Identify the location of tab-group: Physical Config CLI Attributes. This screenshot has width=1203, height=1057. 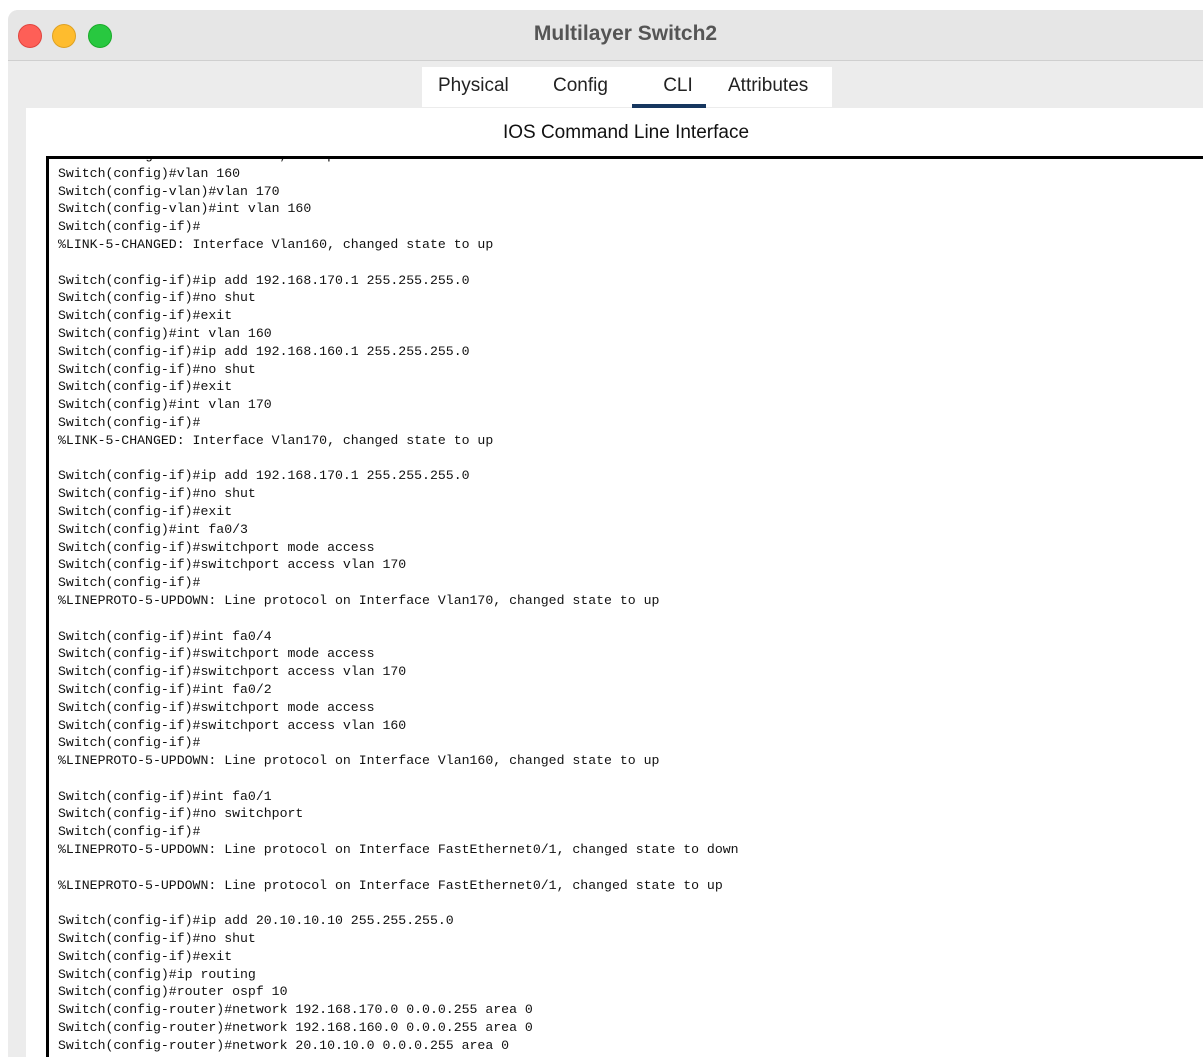
(627, 88).